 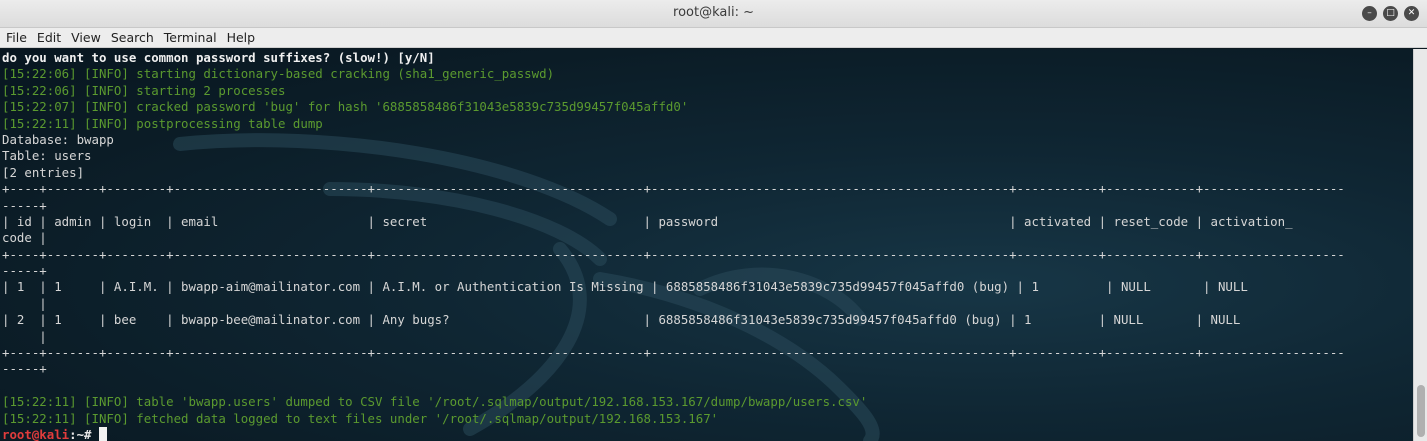 I want to click on terminal-line: Database: bwapp, so click(x=58, y=139).